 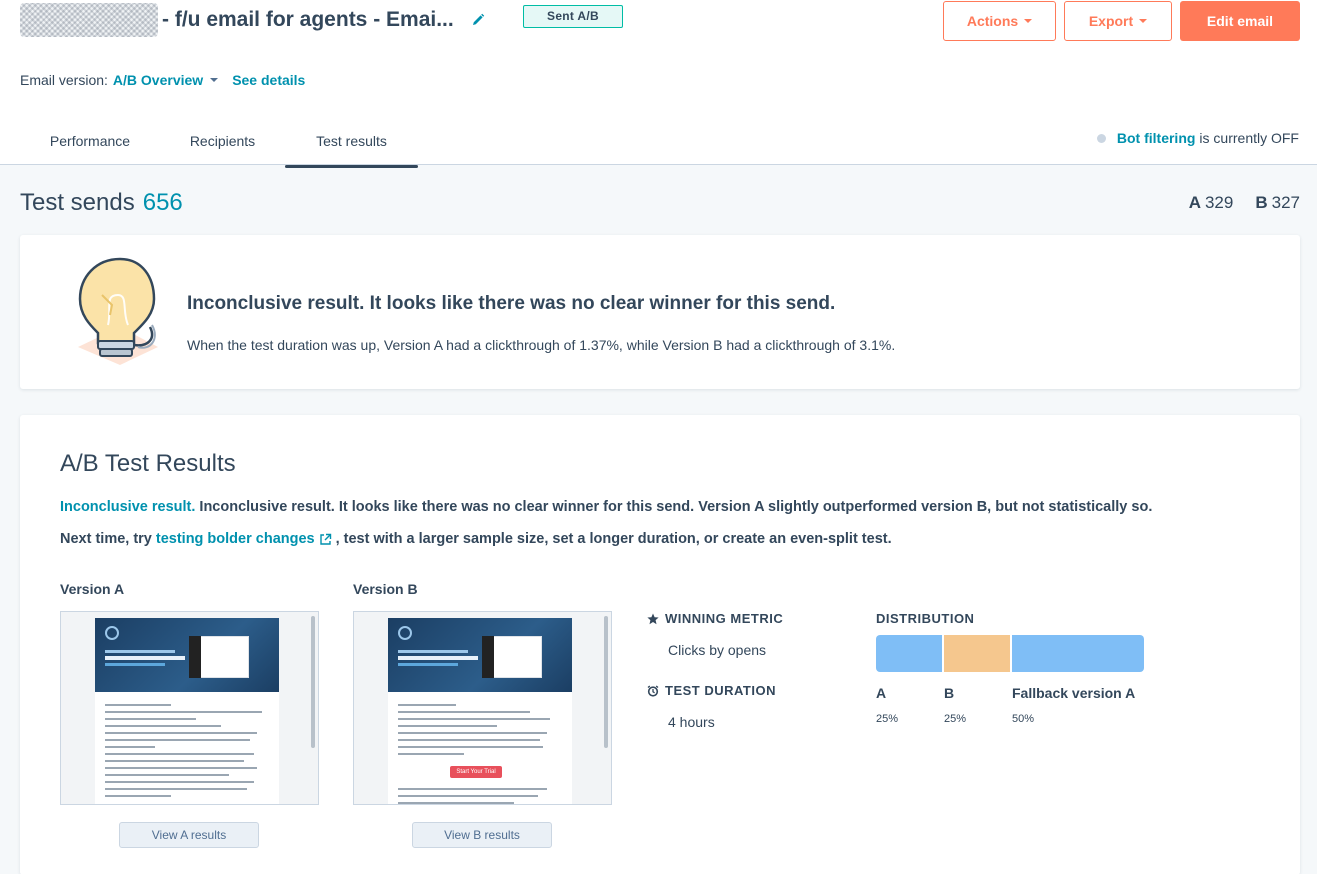 I want to click on version-a-label: Version A, so click(x=92, y=589).